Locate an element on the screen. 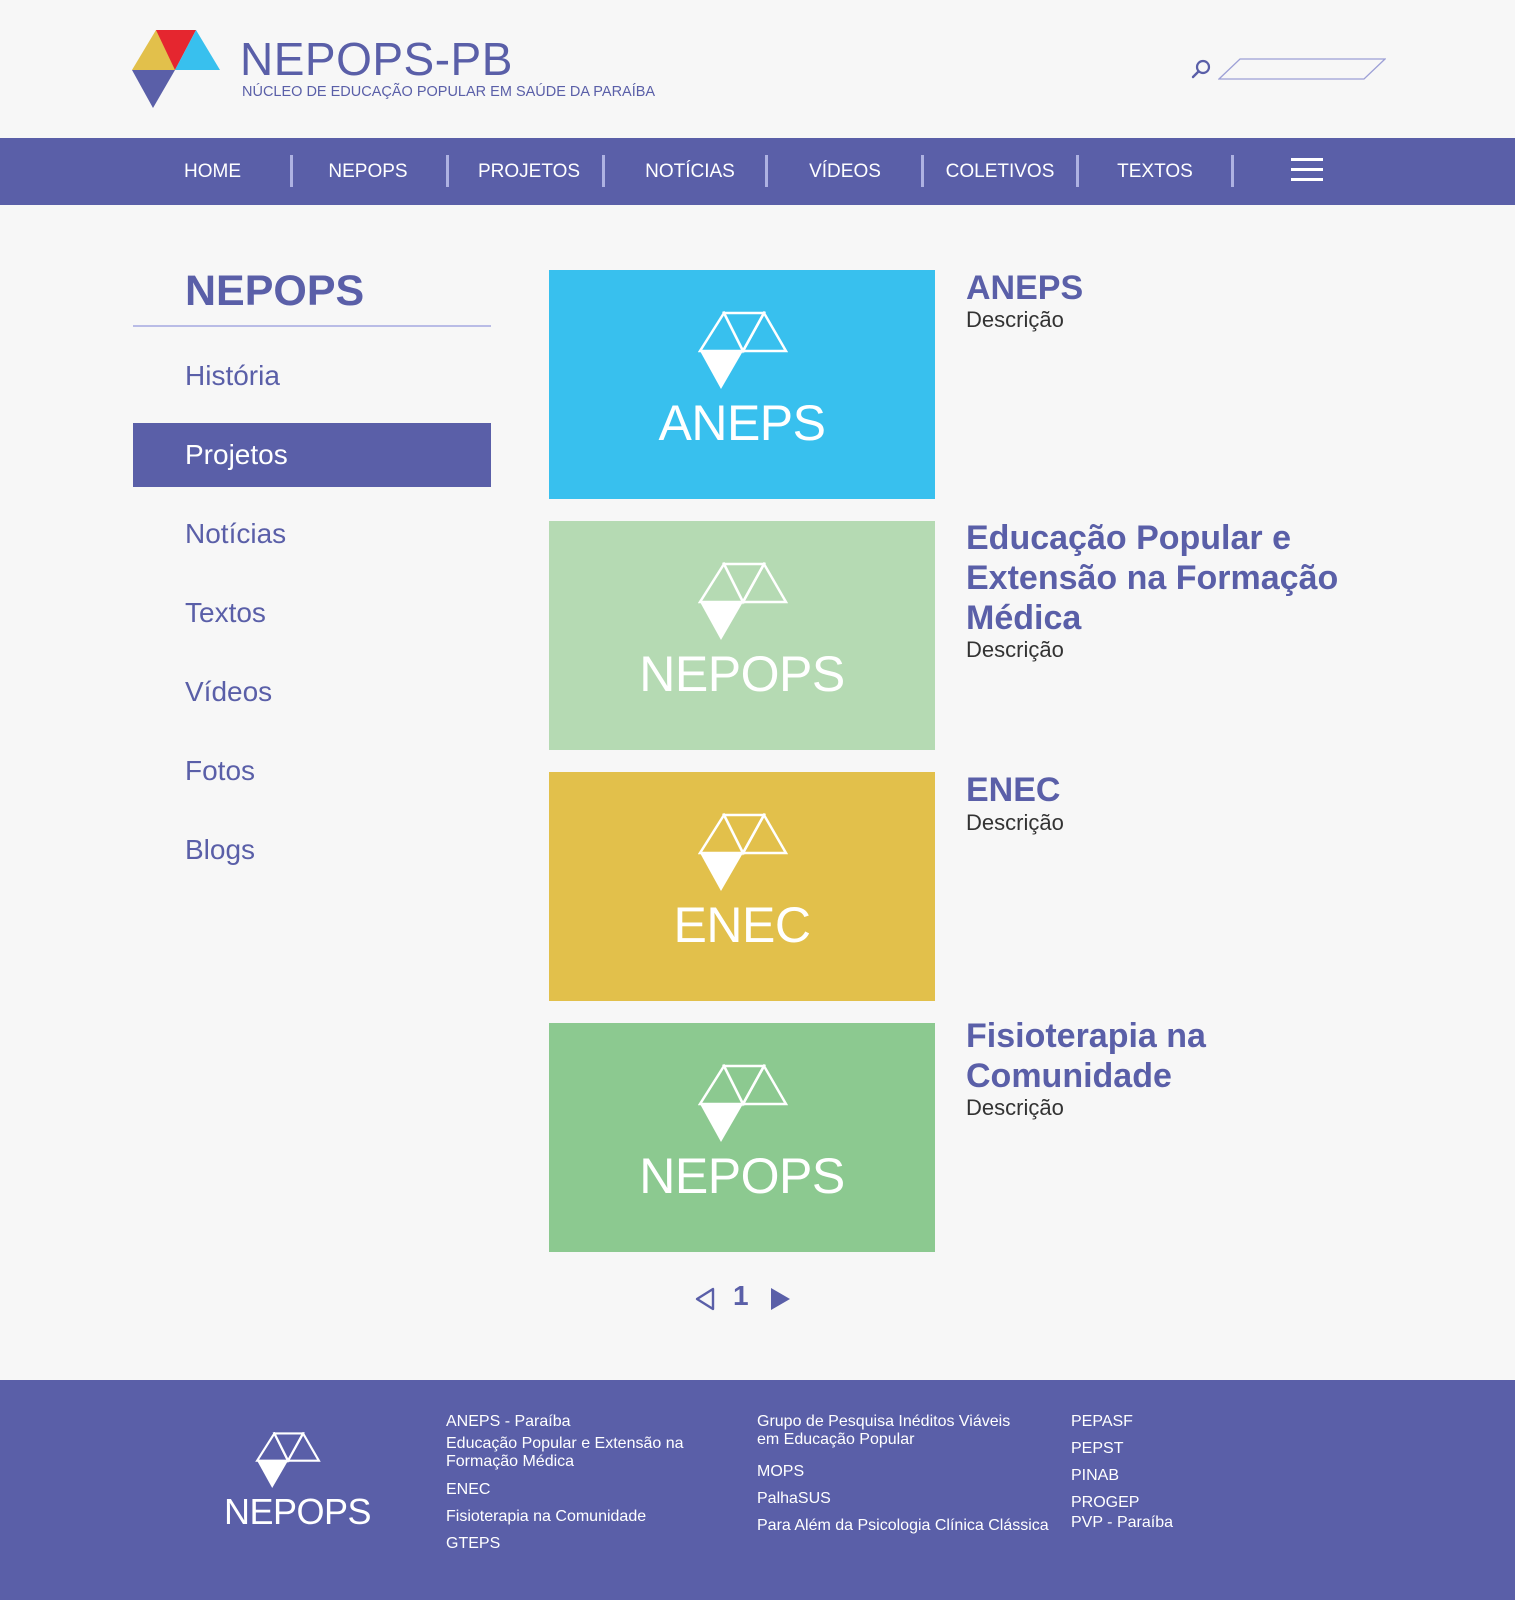 The width and height of the screenshot is (1515, 1600). search-icon is located at coordinates (1201, 69).